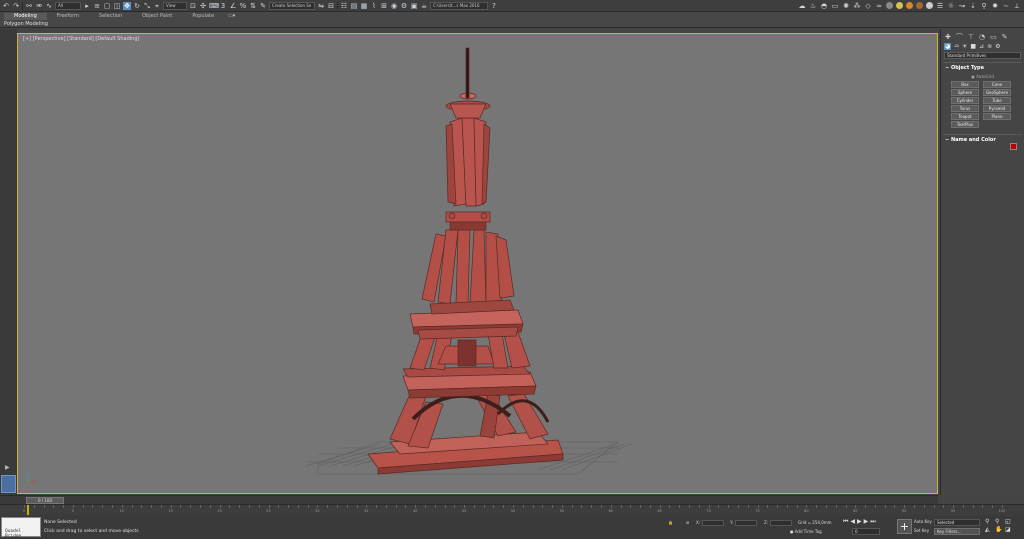 The height and width of the screenshot is (539, 1024). What do you see at coordinates (846, 6) in the screenshot?
I see `light-icon: ✺` at bounding box center [846, 6].